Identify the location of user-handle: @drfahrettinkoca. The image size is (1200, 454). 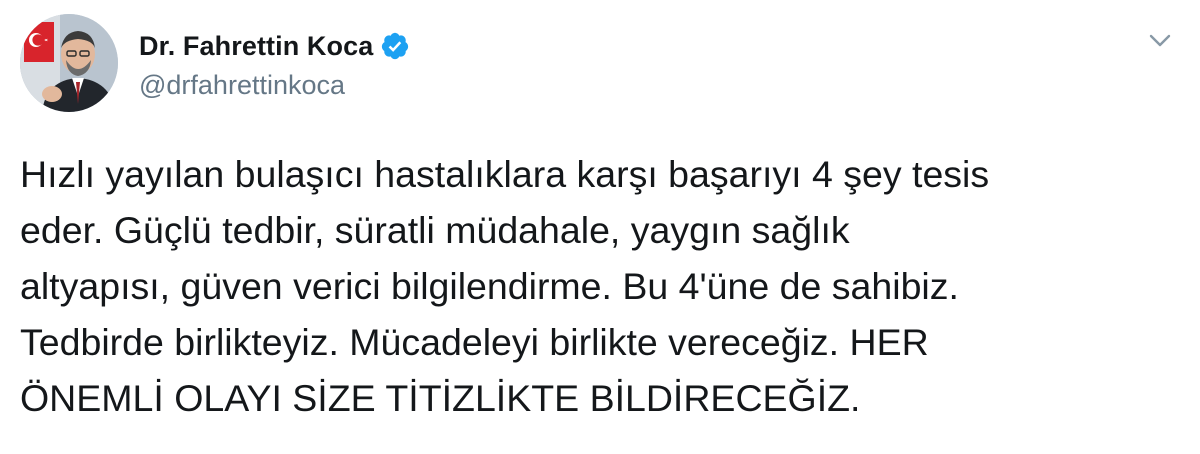
(242, 85).